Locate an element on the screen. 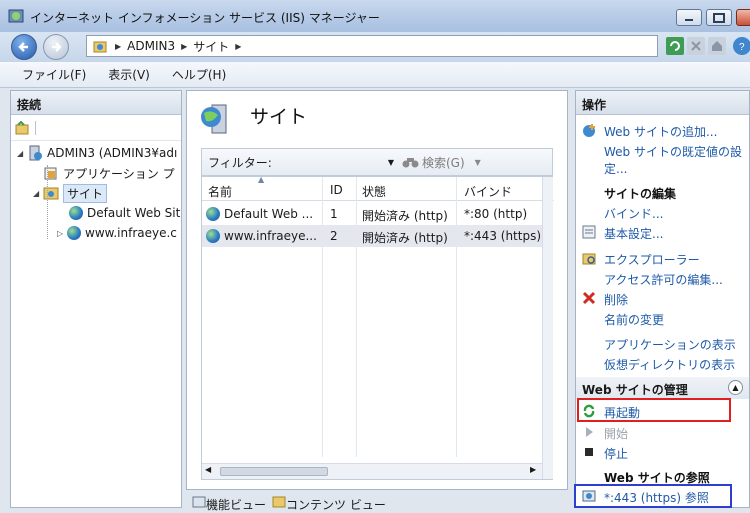  forward-button is located at coordinates (56, 47).